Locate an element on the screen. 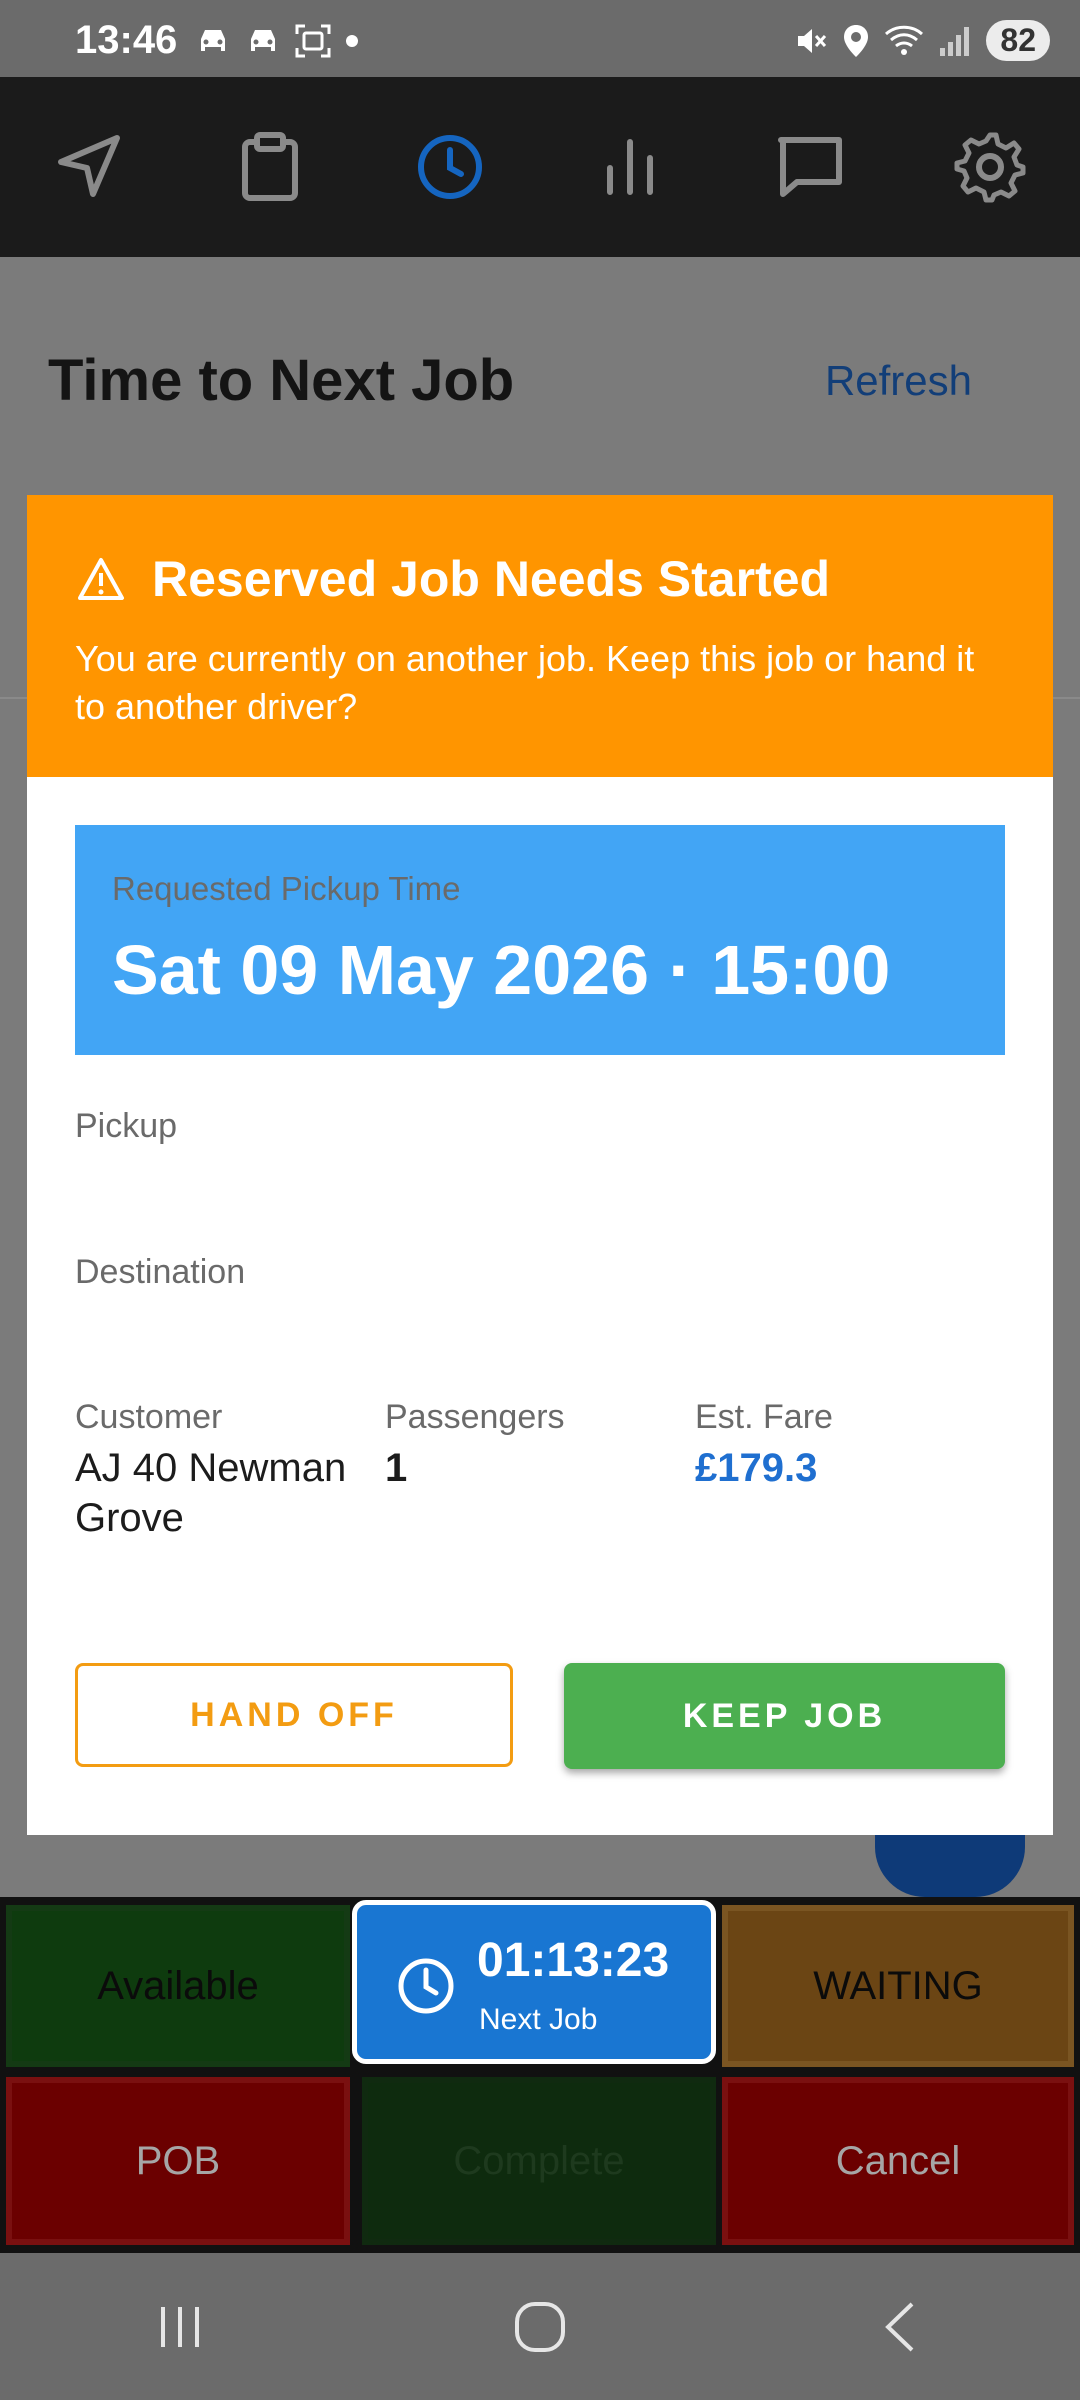  clipboard-icon is located at coordinates (270, 166).